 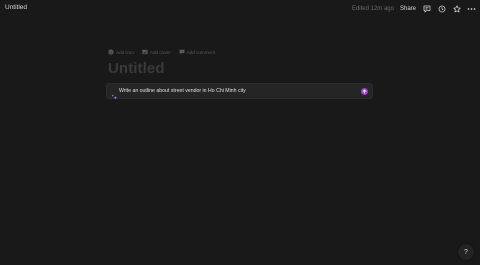 I want to click on breadcrumb-page-title: Untitled, so click(x=16, y=7).